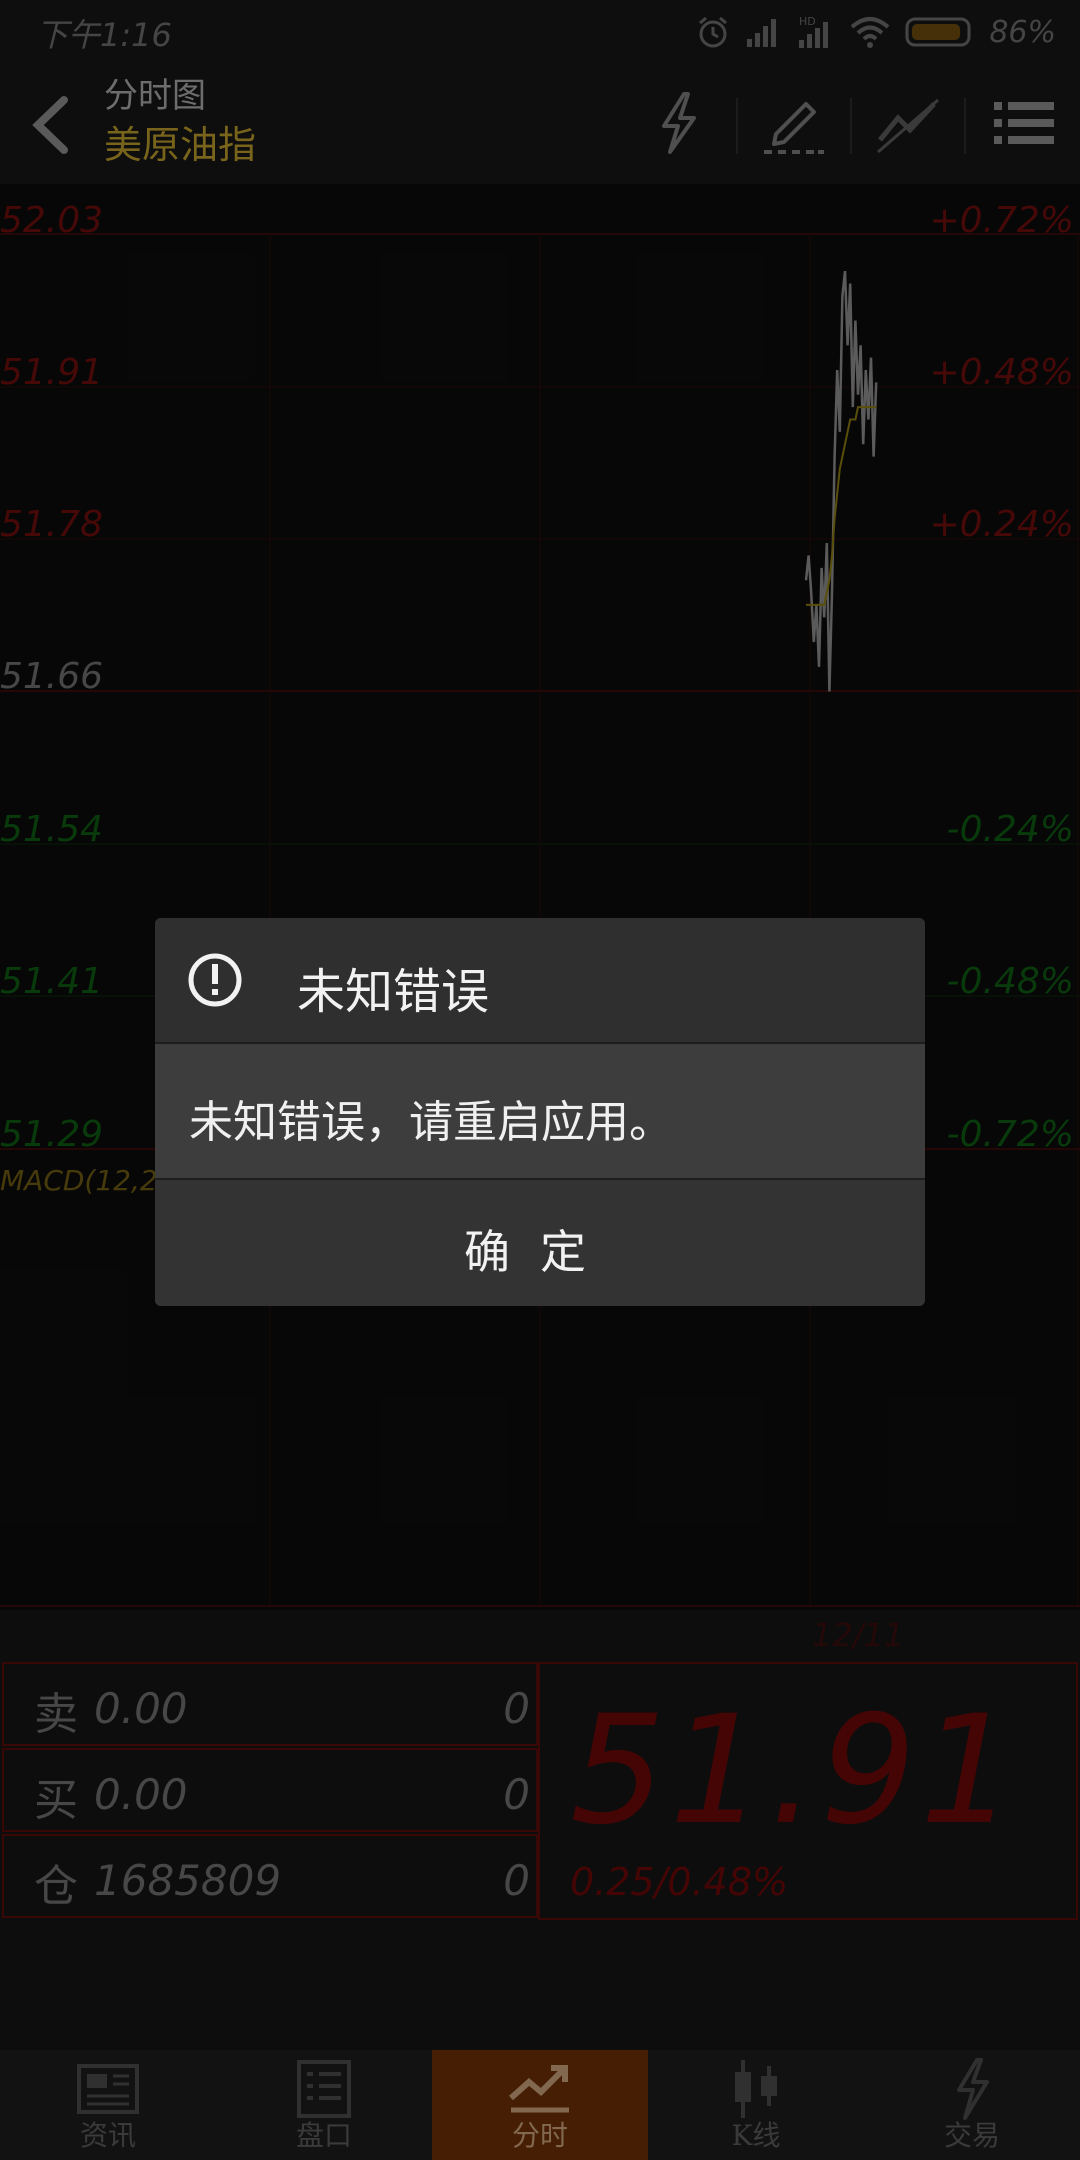  Describe the element at coordinates (431, 1122) in the screenshot. I see `dialog-message: 未知错误，请重启应用。` at that location.